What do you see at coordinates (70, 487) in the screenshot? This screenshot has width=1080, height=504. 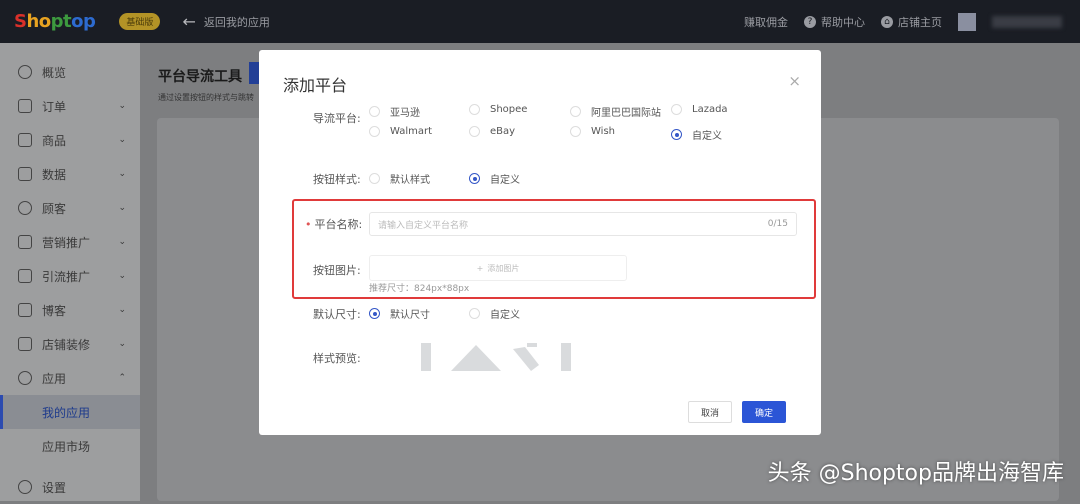 I see `sidebar-item-settings: 设置` at bounding box center [70, 487].